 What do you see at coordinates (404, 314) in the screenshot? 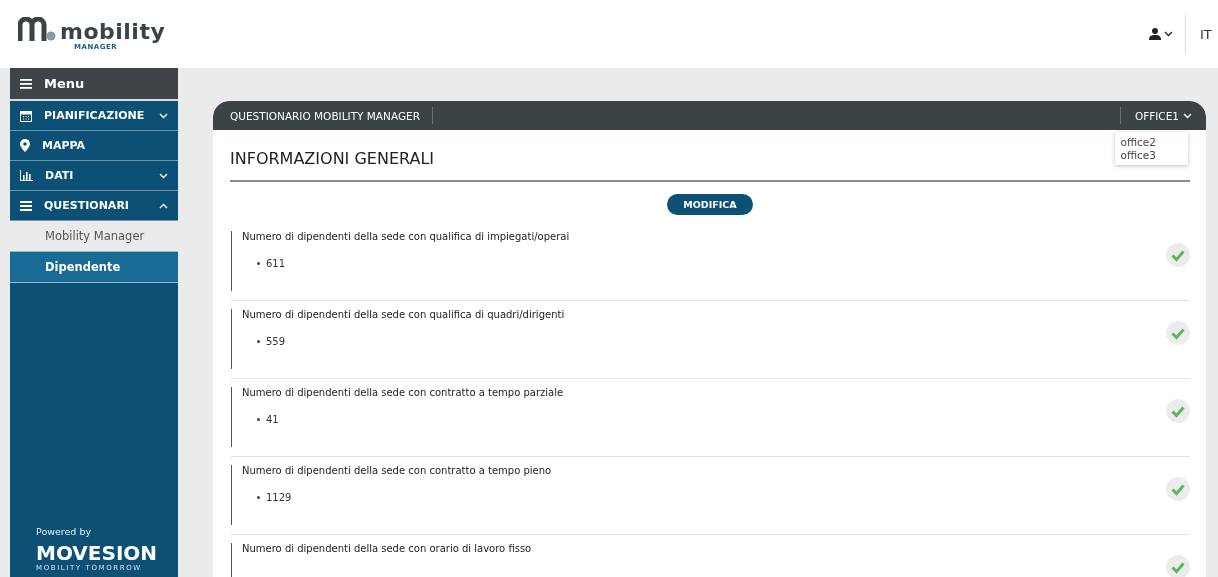
I see `question-text: Numero di dipendenti della sede con qualifica di quadri/dirigenti` at bounding box center [404, 314].